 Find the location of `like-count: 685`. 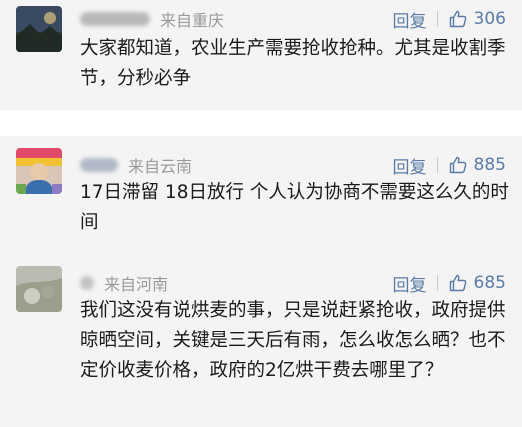

like-count: 685 is located at coordinates (489, 283).